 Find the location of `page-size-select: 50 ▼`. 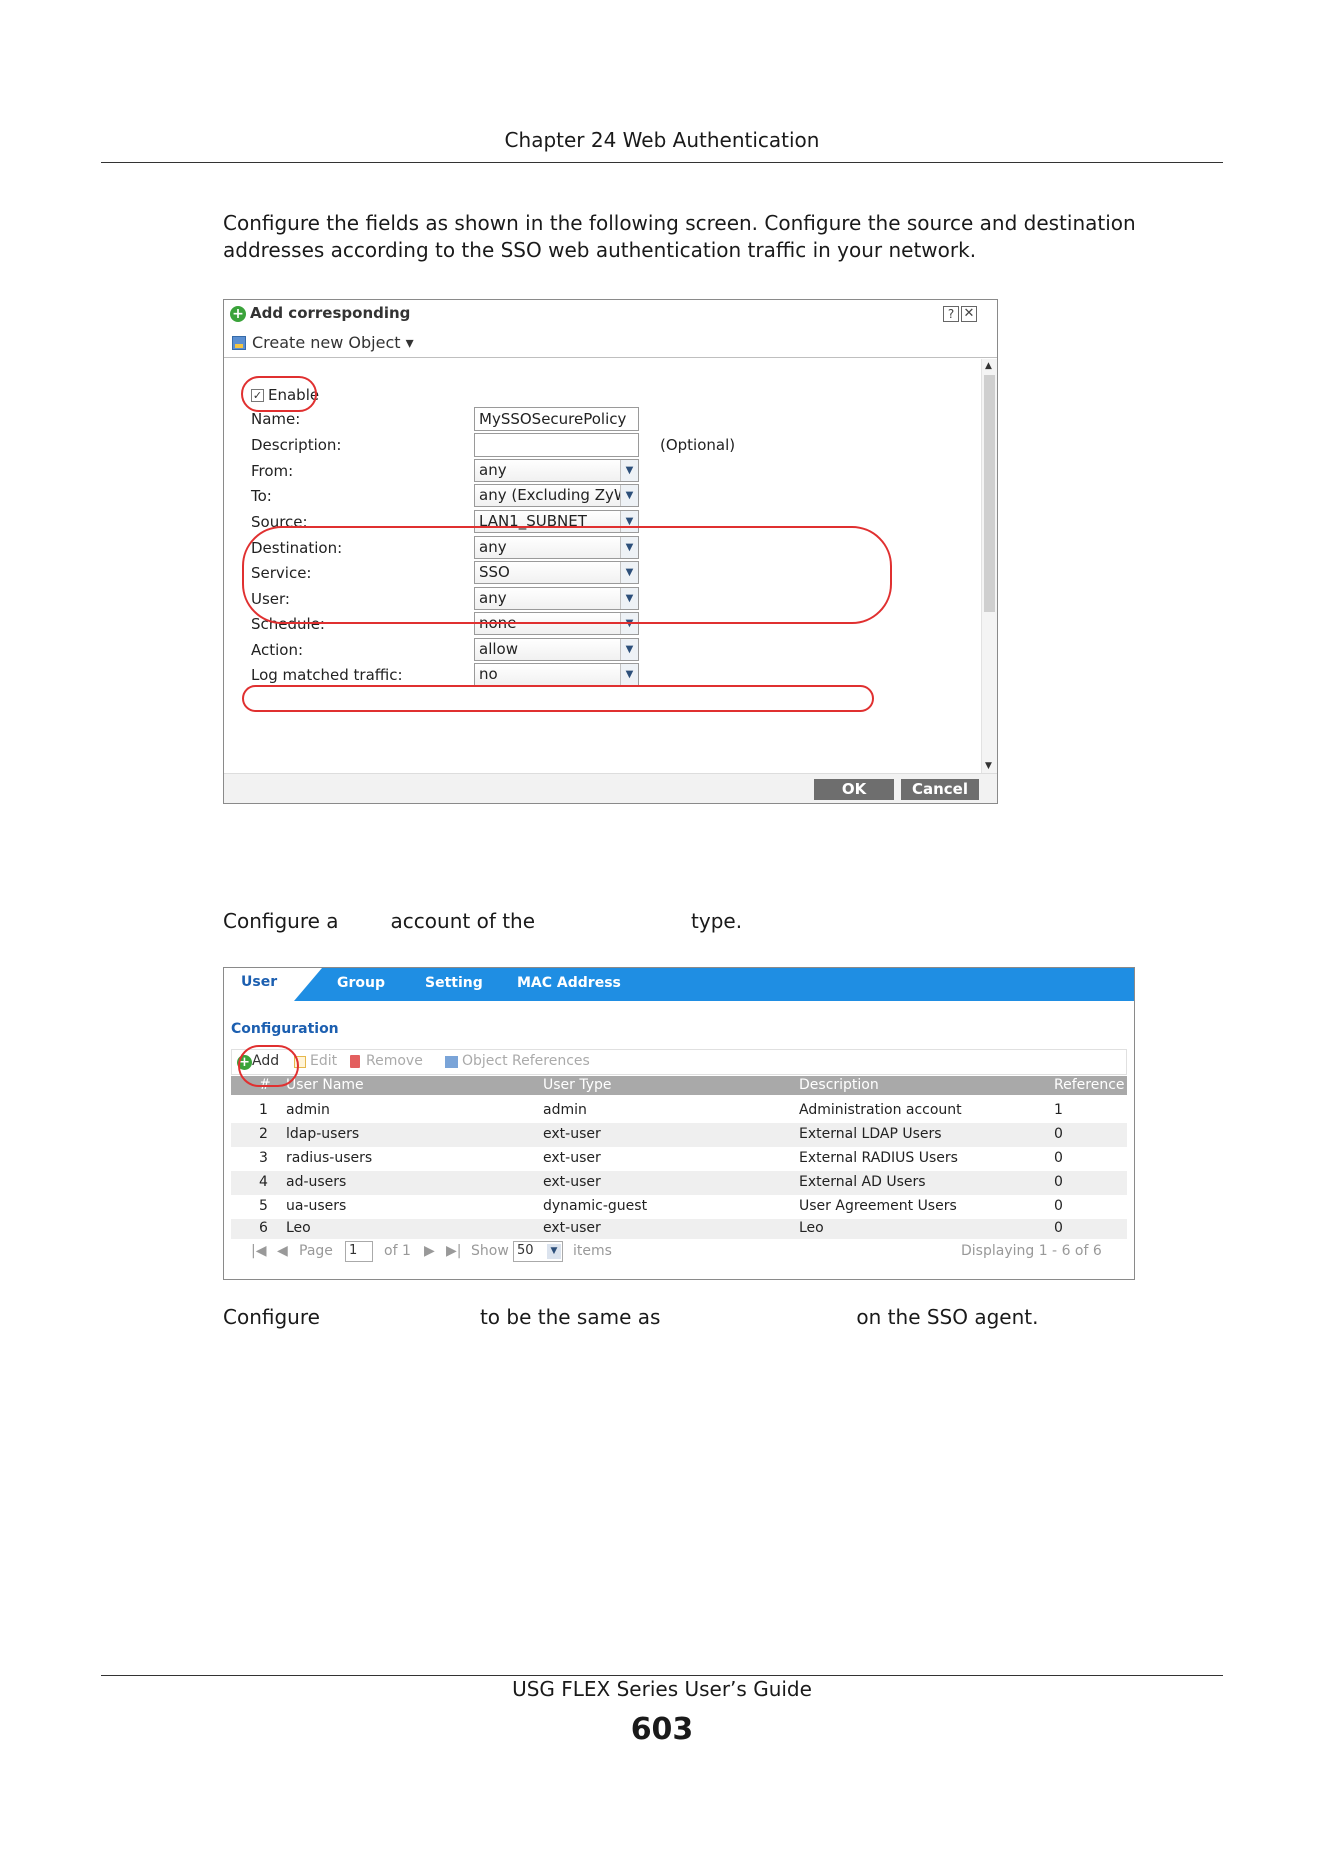

page-size-select: 50 ▼ is located at coordinates (538, 1251).